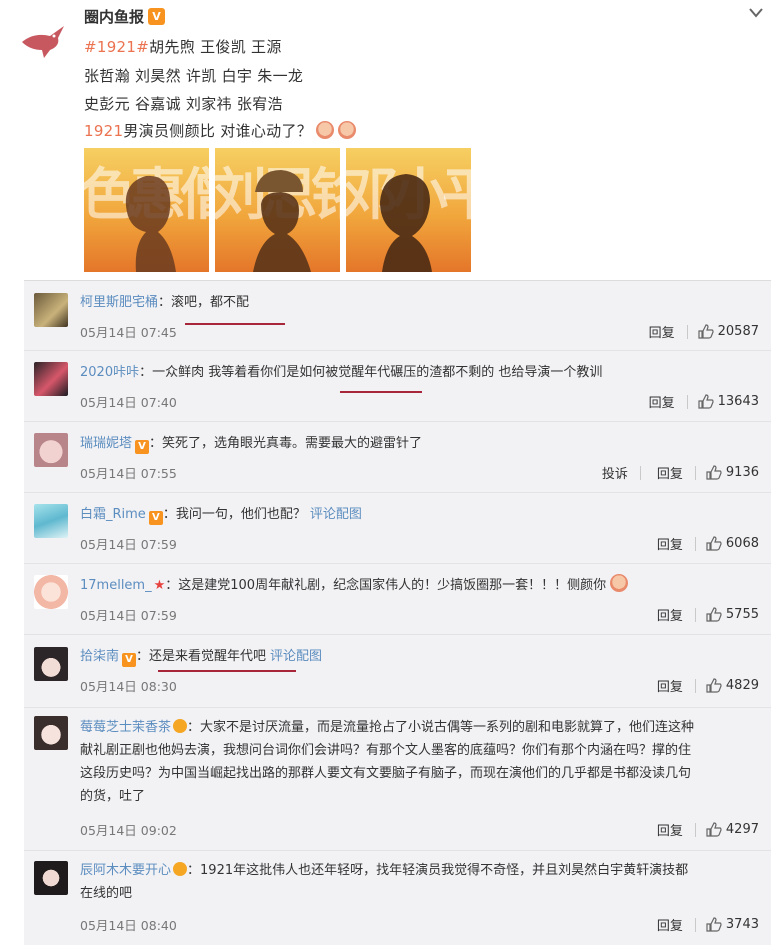 The image size is (771, 945). Describe the element at coordinates (125, 727) in the screenshot. I see `comment-username: 莓莓芝士茉香茶` at that location.